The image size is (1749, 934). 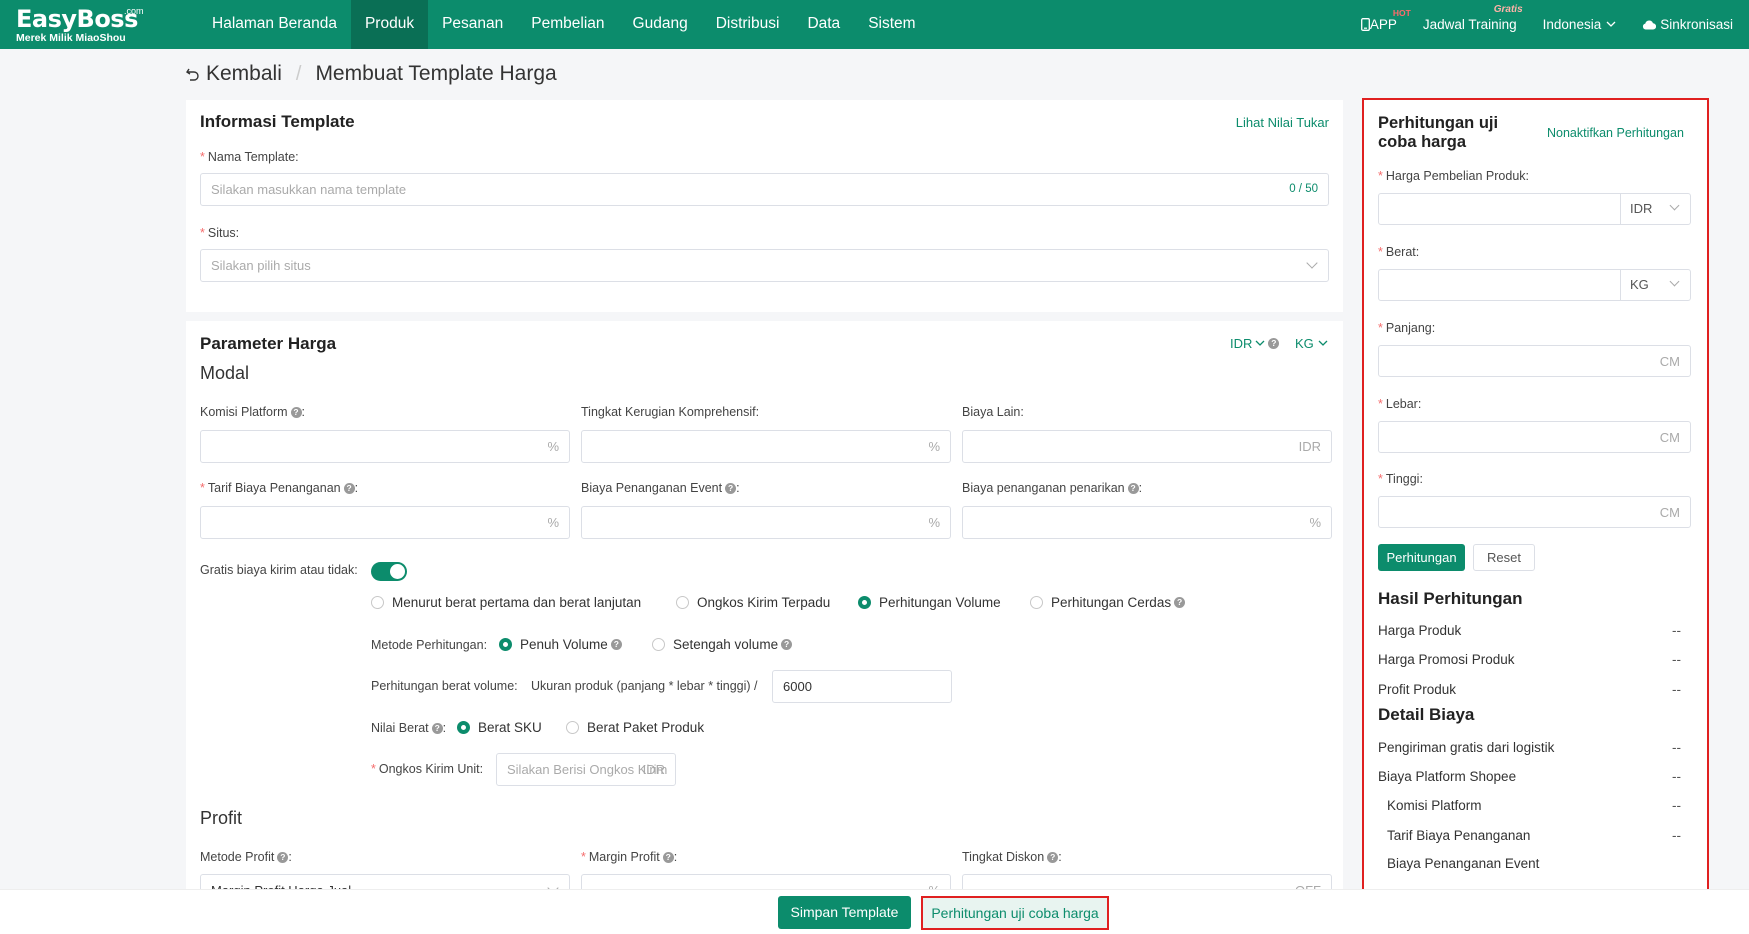 I want to click on calculate-button: Perhitungan, so click(x=1421, y=557).